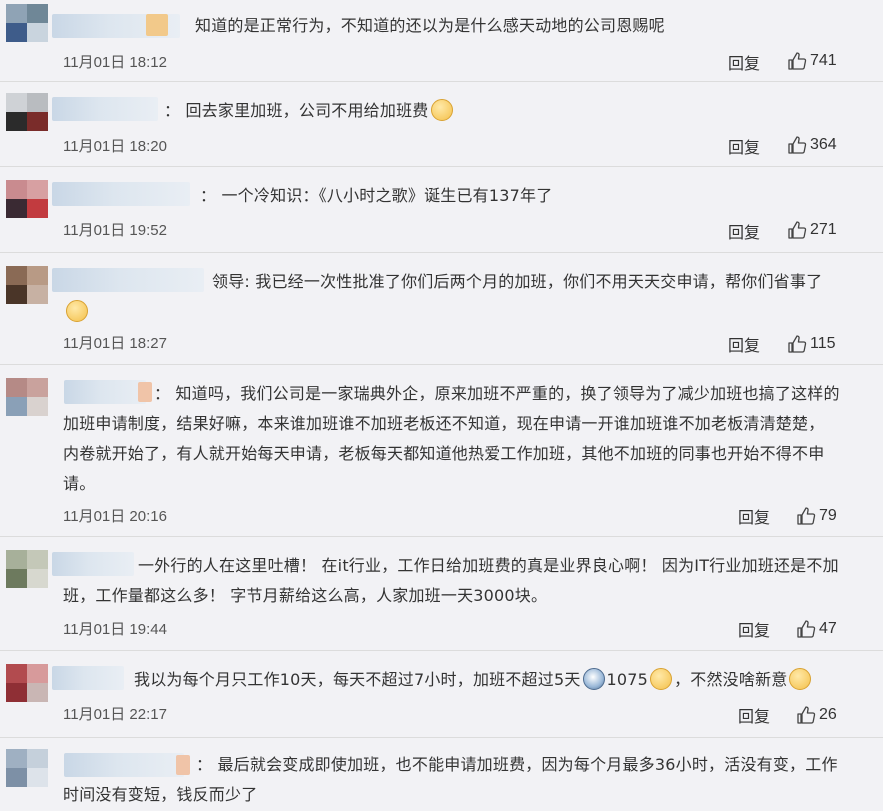  I want to click on comment-text-line: 请。, so click(79, 483).